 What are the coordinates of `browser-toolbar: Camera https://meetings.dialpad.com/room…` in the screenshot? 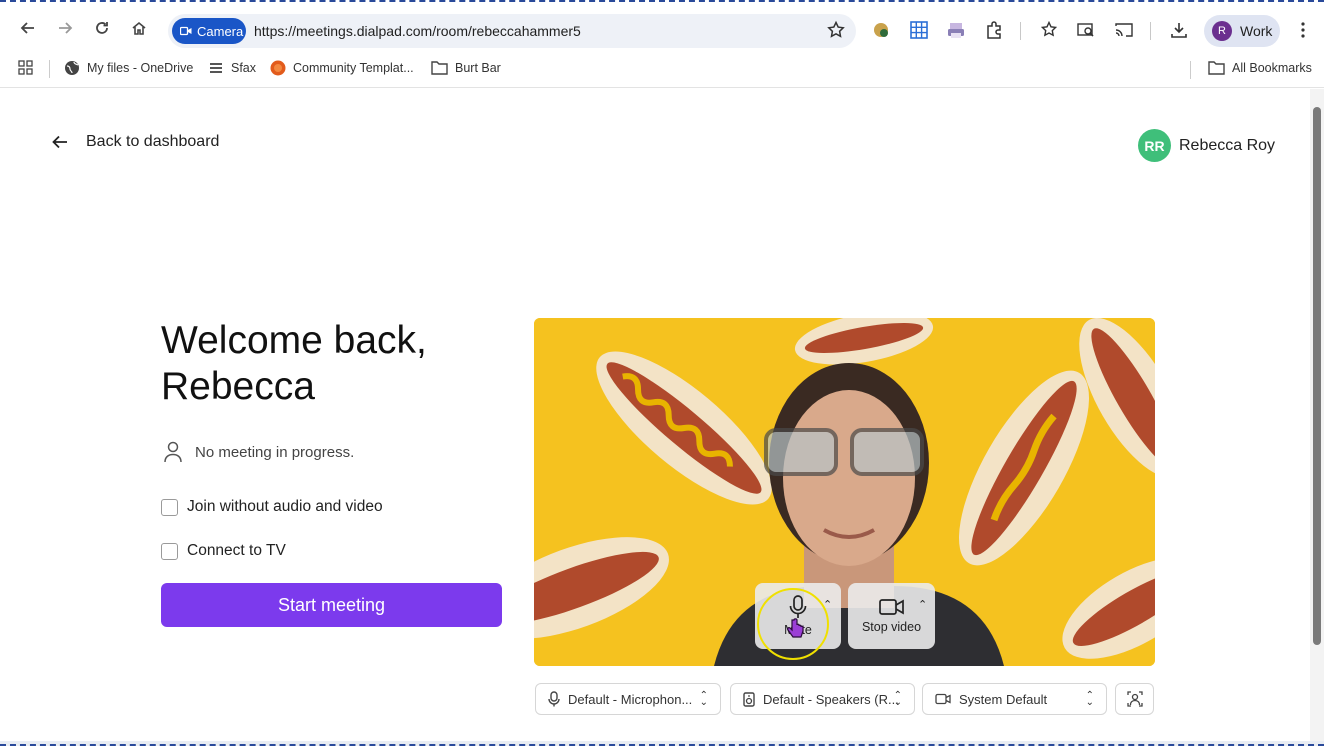 It's located at (662, 26).